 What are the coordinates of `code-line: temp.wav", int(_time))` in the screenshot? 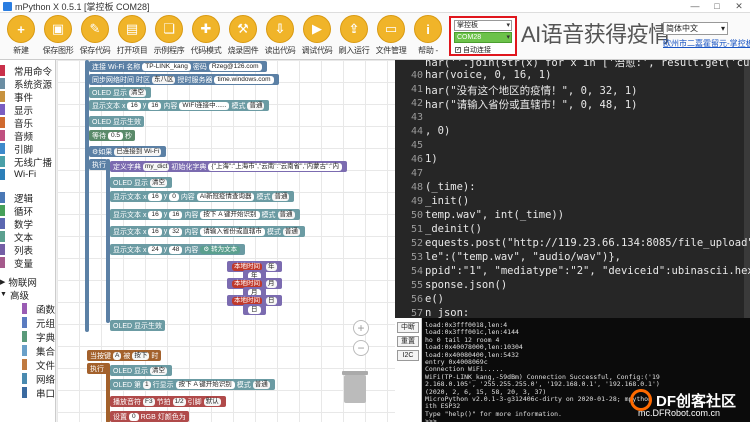 It's located at (494, 215).